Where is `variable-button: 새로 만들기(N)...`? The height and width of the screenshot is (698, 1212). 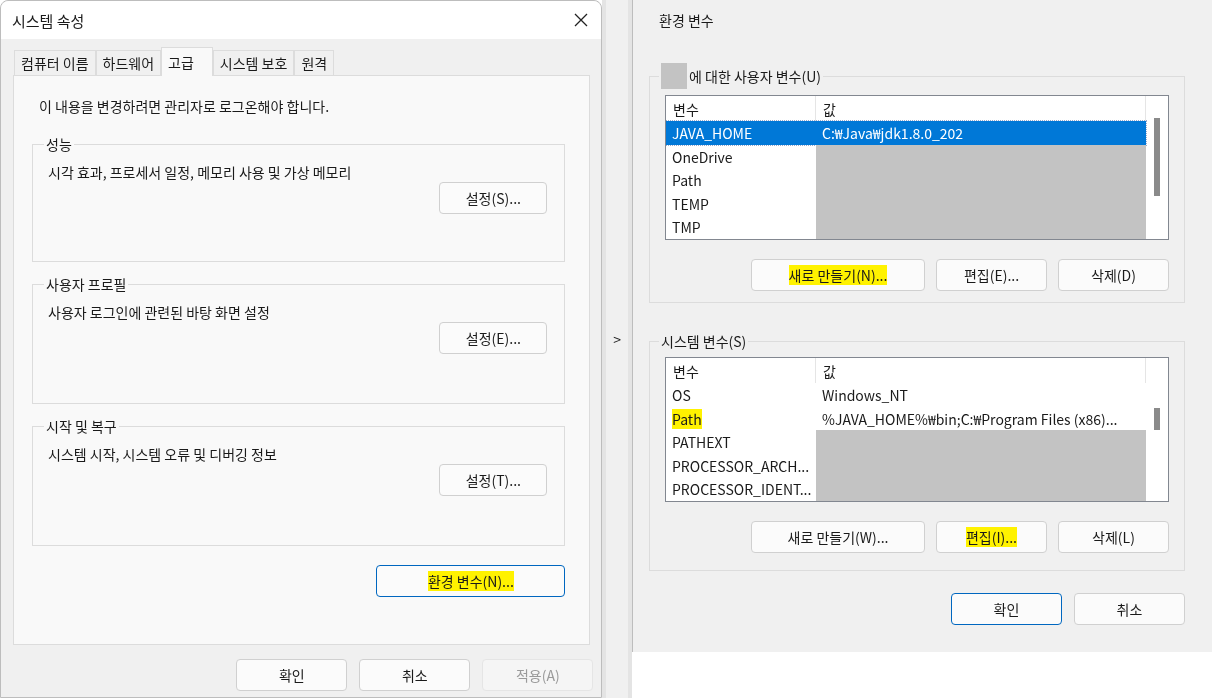 variable-button: 새로 만들기(N)... is located at coordinates (838, 275).